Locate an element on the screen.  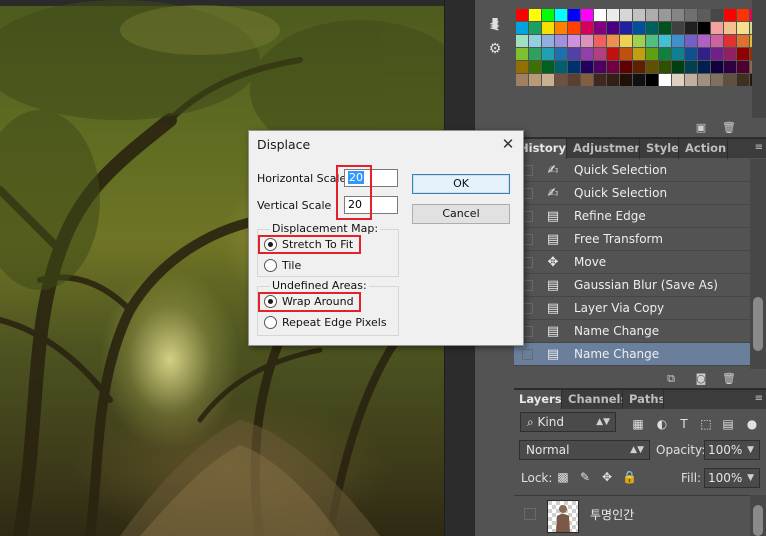
tab-styles: Styles is located at coordinates (660, 149).